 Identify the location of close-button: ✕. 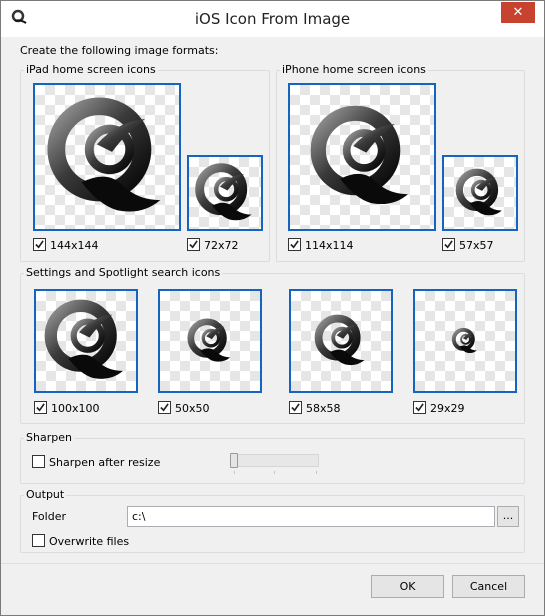
(518, 12).